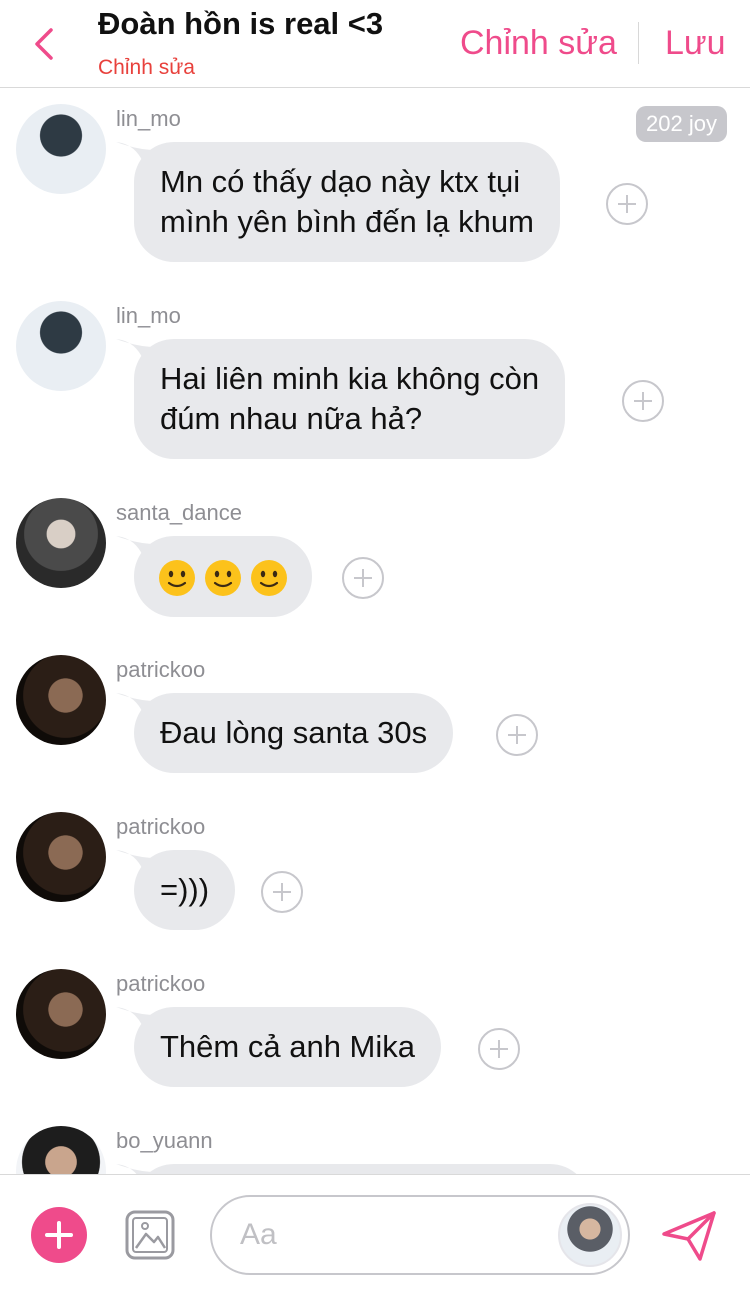 The height and width of the screenshot is (1294, 750). Describe the element at coordinates (61, 1150) in the screenshot. I see `bo_yuann-avatar` at that location.